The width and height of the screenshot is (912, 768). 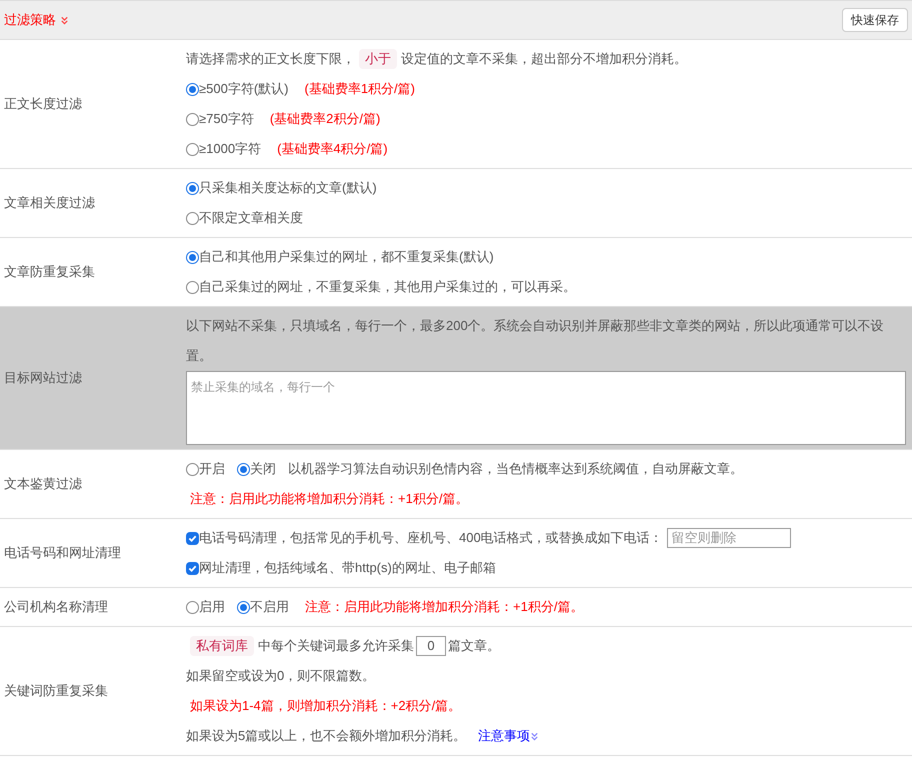 What do you see at coordinates (222, 646) in the screenshot?
I see `highlight-tag: 私有词库` at bounding box center [222, 646].